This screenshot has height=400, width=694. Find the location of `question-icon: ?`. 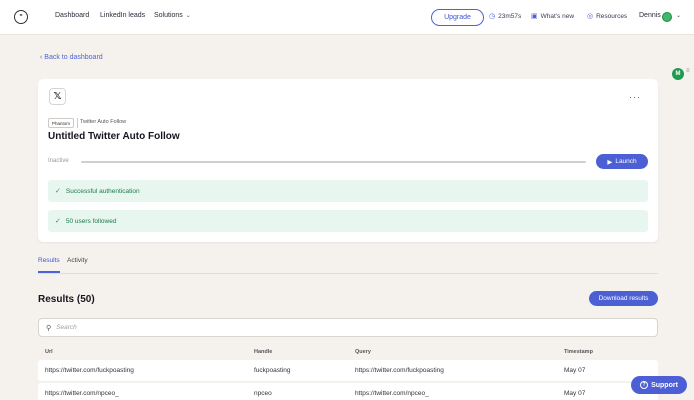

question-icon: ? is located at coordinates (644, 385).